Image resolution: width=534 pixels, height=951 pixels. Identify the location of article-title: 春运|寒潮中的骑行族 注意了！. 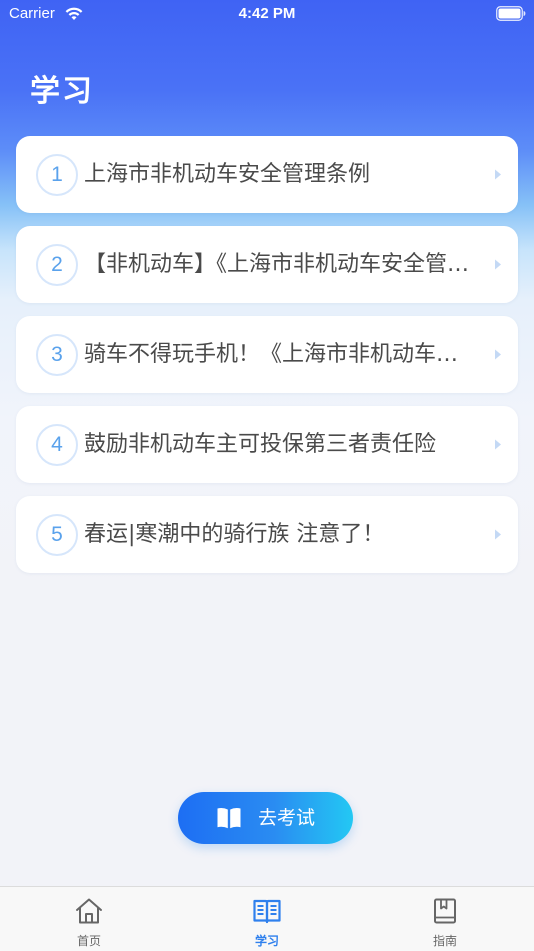
(234, 534).